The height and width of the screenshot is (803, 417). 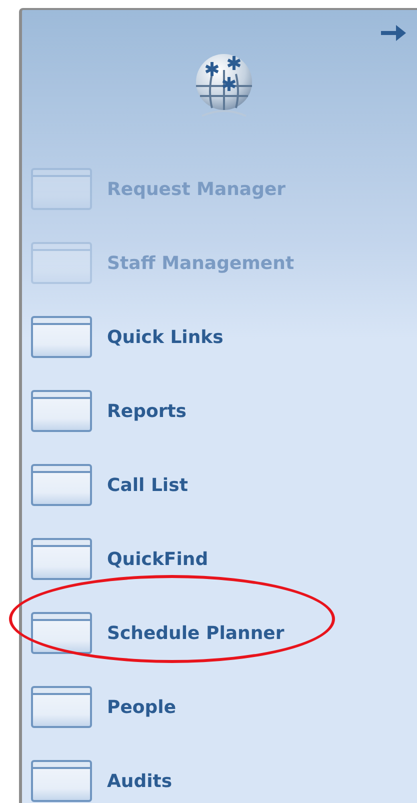 I want to click on nav-link: QuickFind, so click(x=157, y=559).